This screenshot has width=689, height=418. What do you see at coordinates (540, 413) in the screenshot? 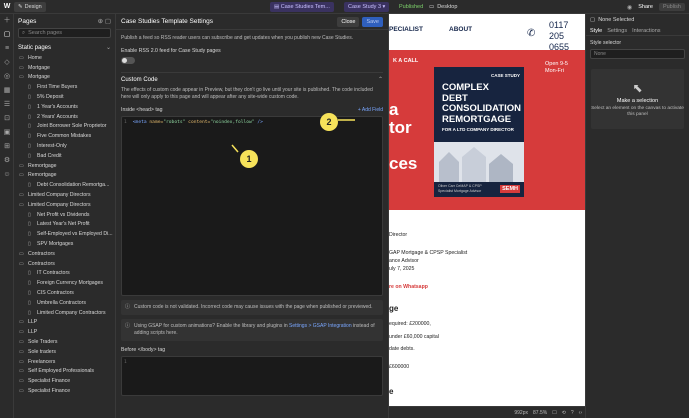
I see `canvas-zoom: 87.5%` at bounding box center [540, 413].